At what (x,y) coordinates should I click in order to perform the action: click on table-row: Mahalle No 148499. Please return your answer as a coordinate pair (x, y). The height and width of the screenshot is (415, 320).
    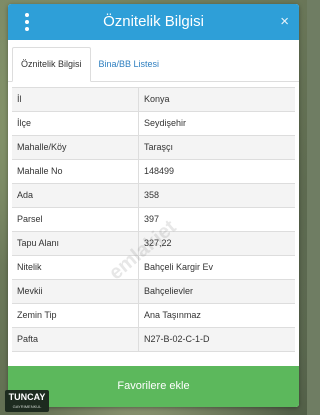
    Looking at the image, I should click on (153, 172).